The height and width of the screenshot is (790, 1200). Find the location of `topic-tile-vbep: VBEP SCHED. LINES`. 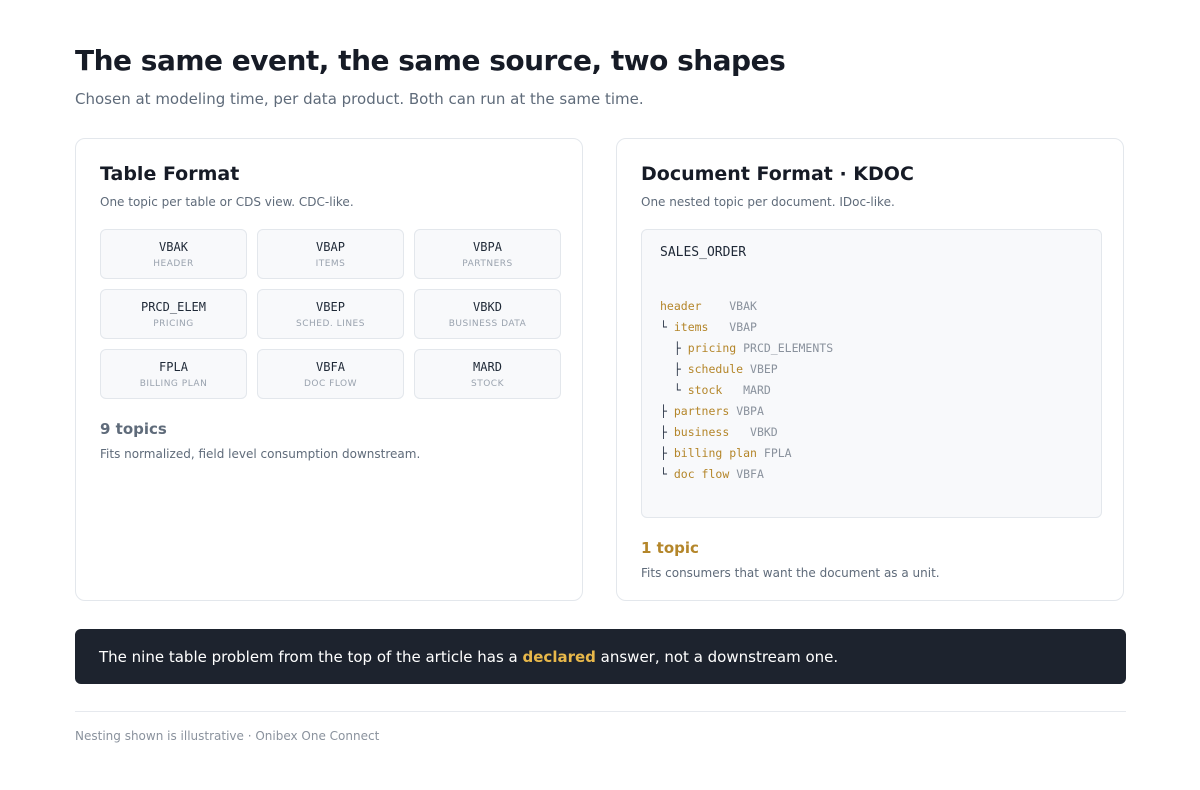

topic-tile-vbep: VBEP SCHED. LINES is located at coordinates (330, 314).